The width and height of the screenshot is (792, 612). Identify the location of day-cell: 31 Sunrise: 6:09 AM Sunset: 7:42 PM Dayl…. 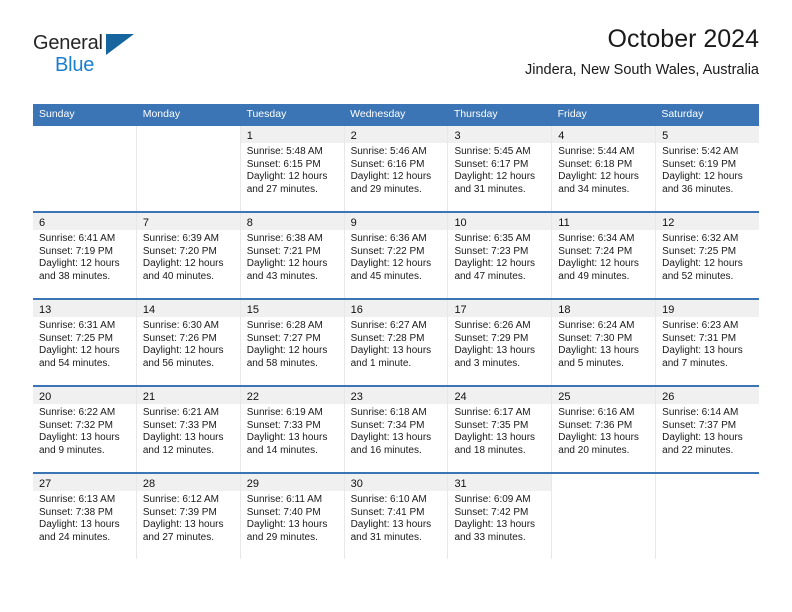
(499, 516).